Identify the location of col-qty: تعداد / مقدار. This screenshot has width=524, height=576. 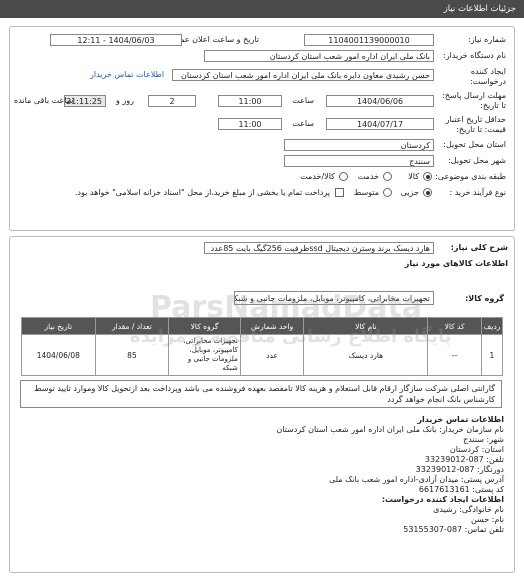
(132, 326).